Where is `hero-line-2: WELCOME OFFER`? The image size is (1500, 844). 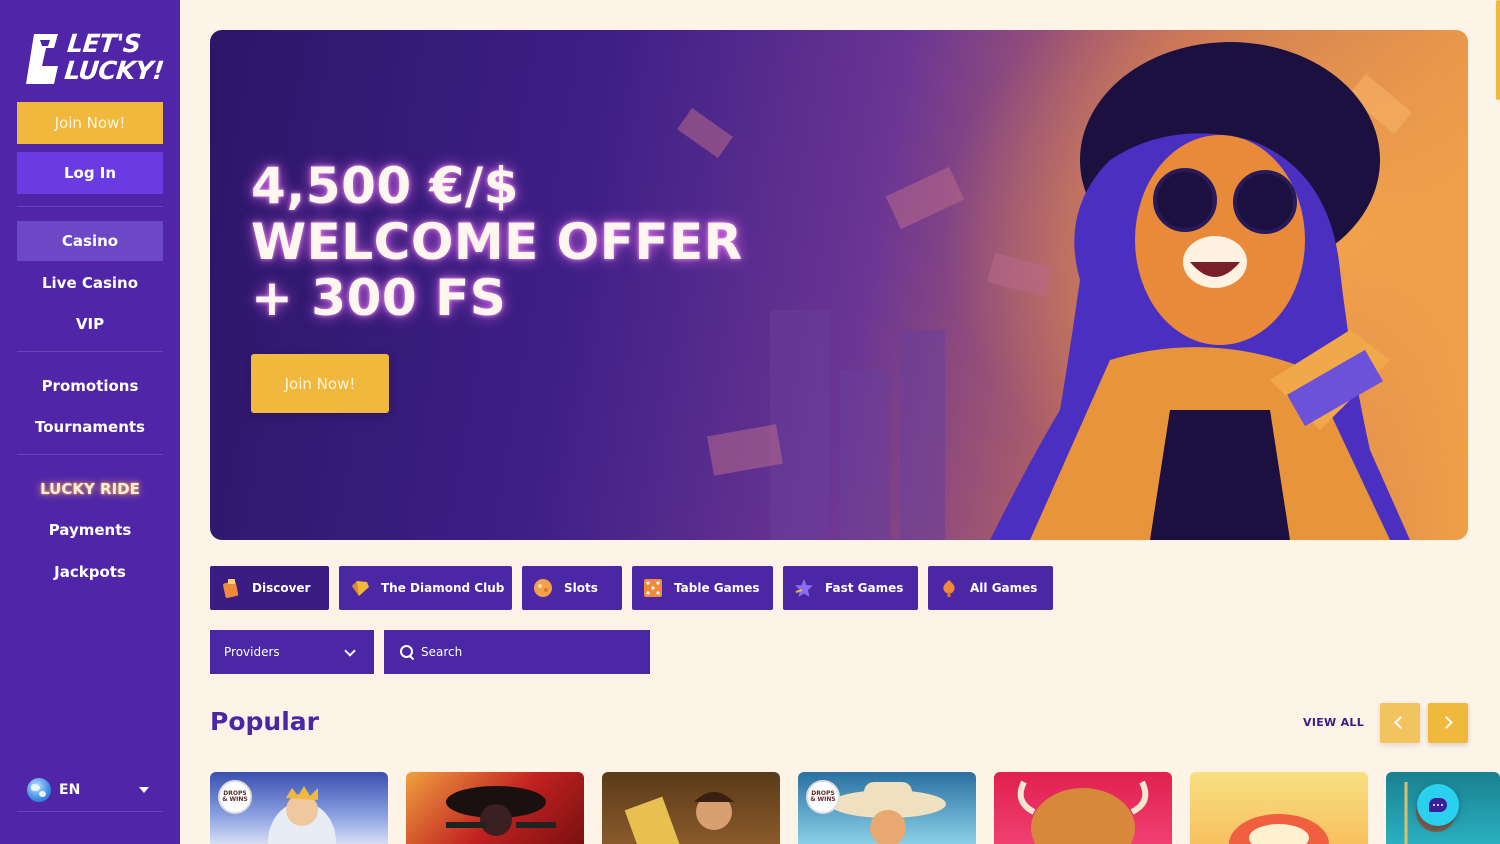 hero-line-2: WELCOME OFFER is located at coordinates (497, 242).